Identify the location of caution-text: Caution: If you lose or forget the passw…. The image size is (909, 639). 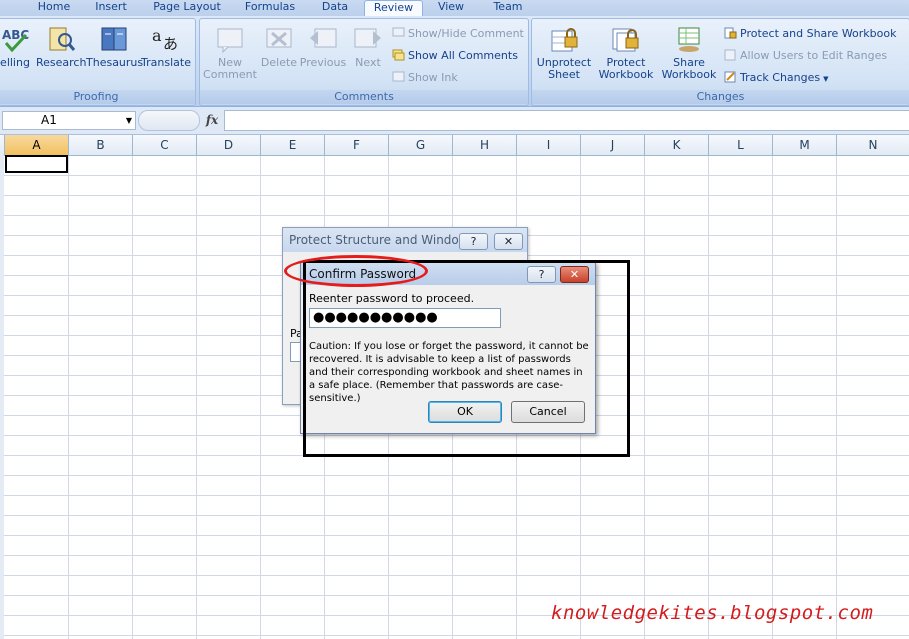
(449, 372).